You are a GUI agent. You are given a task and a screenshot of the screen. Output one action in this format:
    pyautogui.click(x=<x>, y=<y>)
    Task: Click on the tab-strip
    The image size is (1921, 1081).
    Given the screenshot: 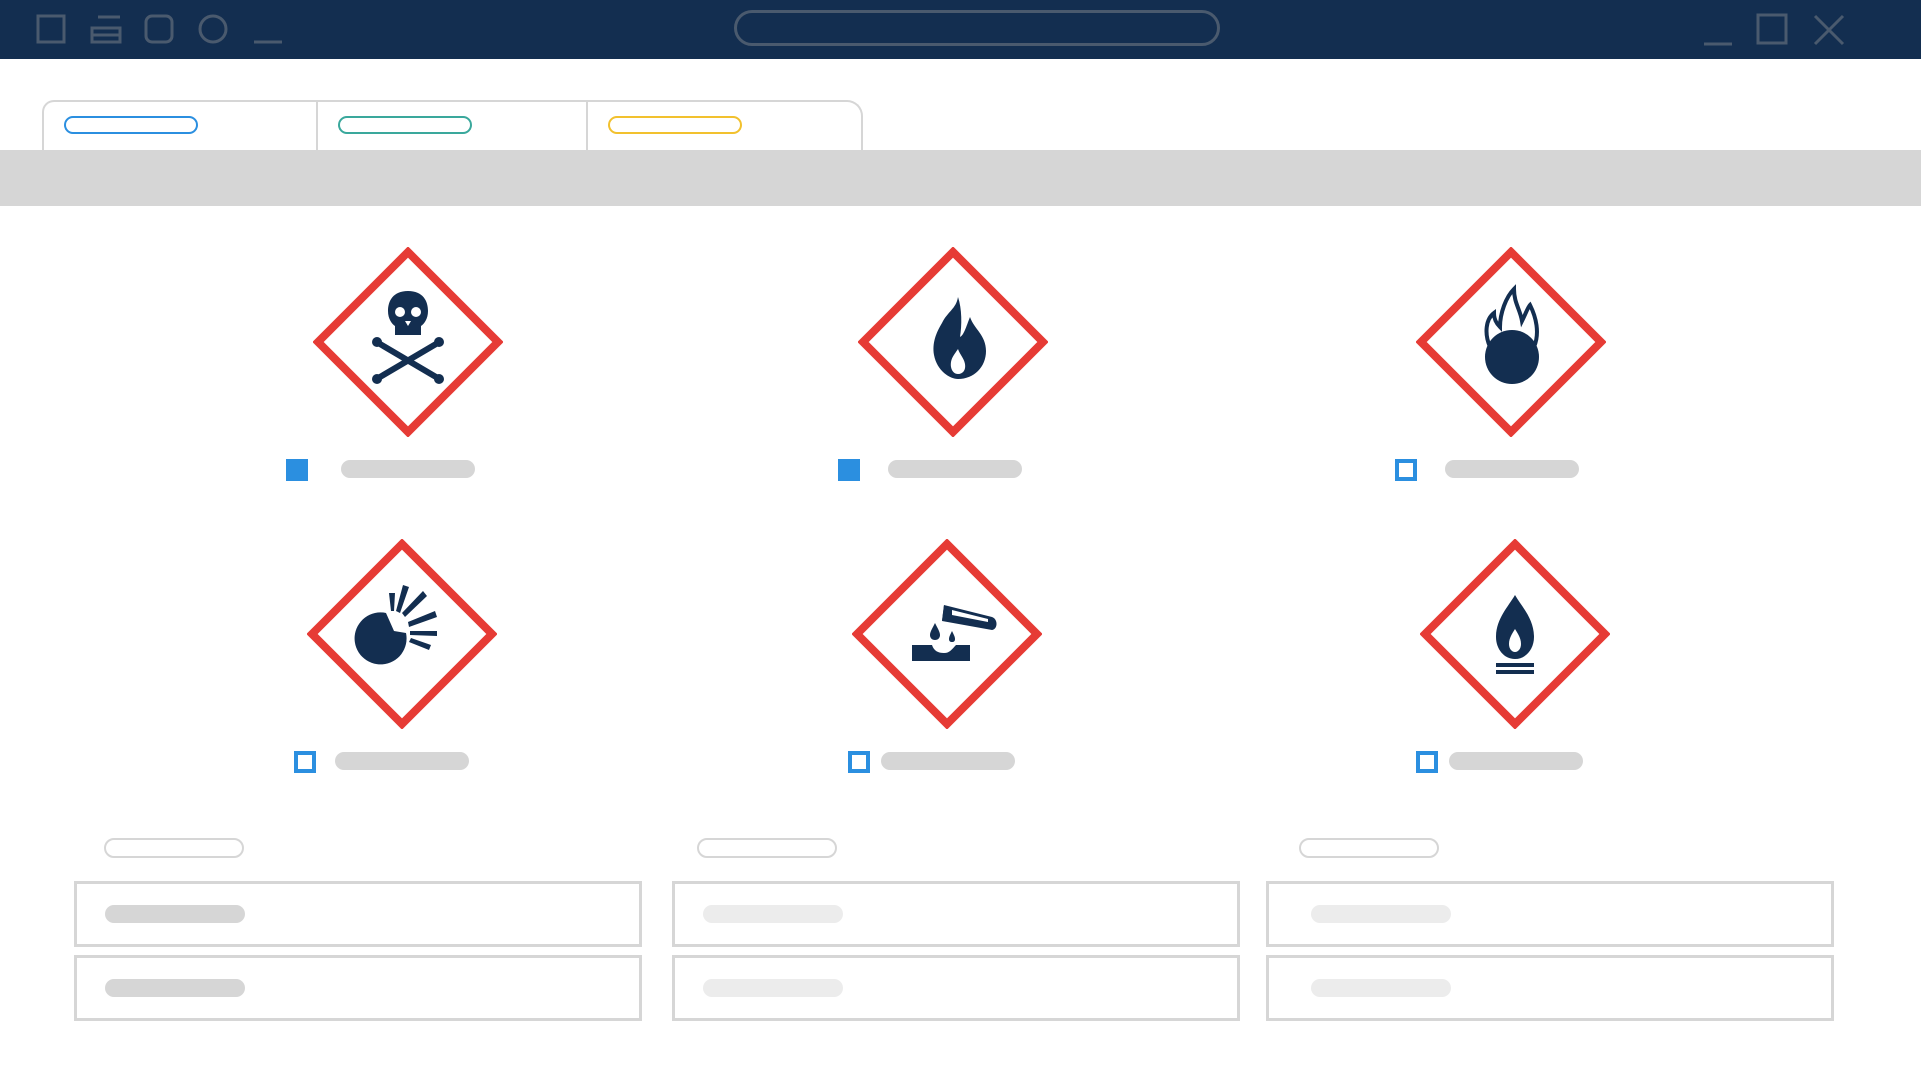 What is the action you would take?
    pyautogui.click(x=452, y=125)
    